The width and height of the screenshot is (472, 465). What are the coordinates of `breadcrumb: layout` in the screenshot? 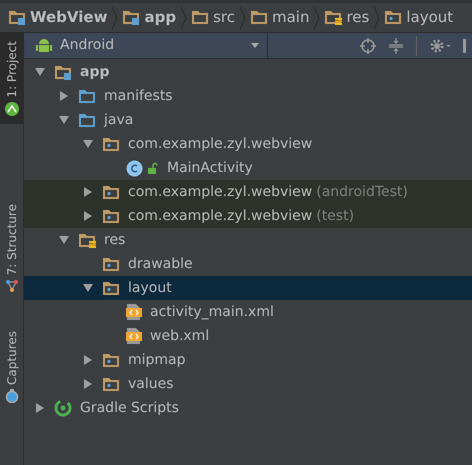 It's located at (419, 17).